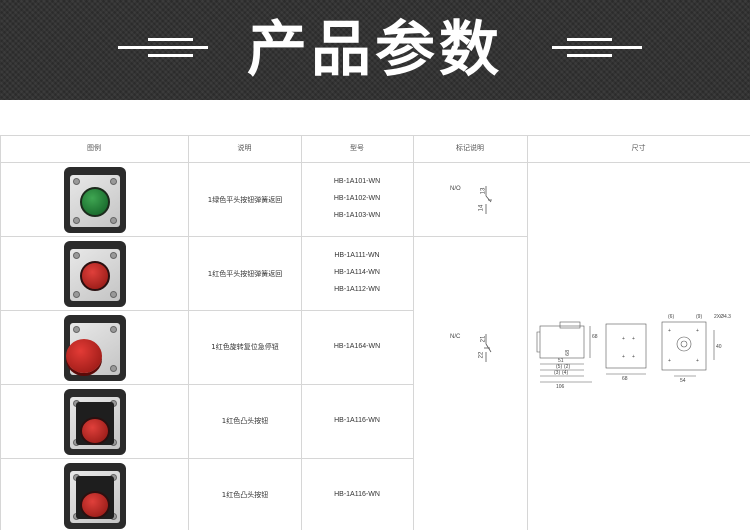  Describe the element at coordinates (719, 347) in the screenshot. I see `dim-40: 40` at that location.